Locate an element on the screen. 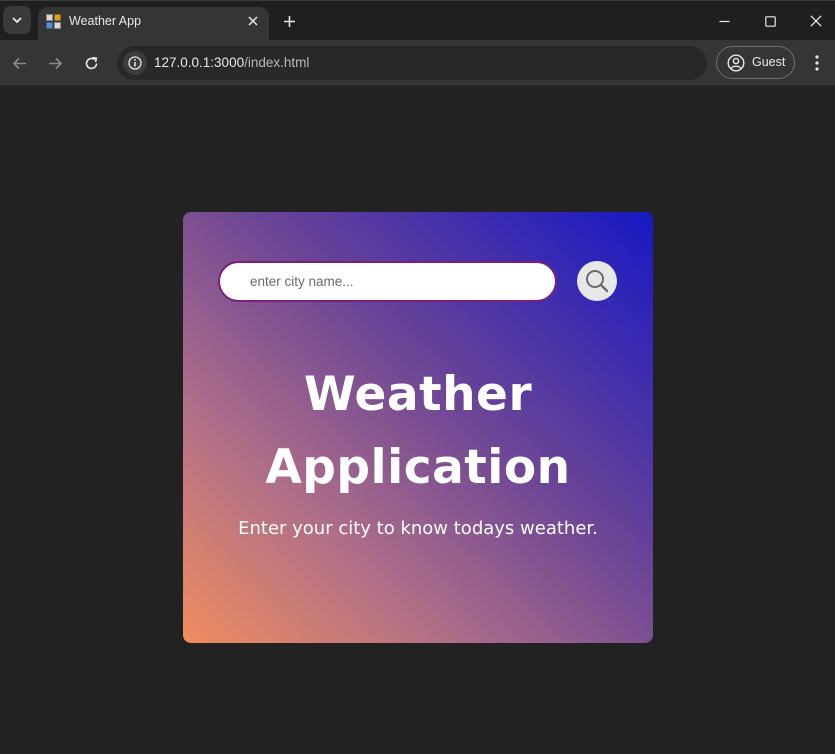  maximize-button is located at coordinates (770, 21).